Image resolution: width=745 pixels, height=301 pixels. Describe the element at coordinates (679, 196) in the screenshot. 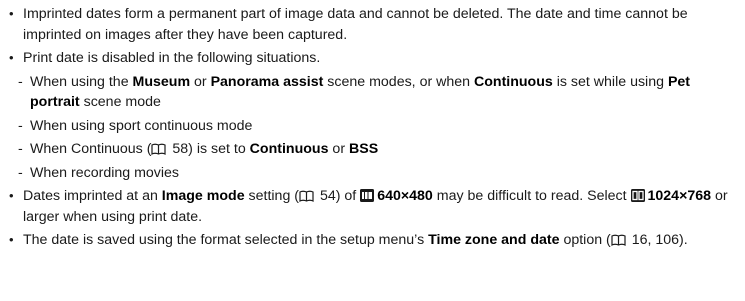

I see `image-size-1024-label: 1024×768` at that location.